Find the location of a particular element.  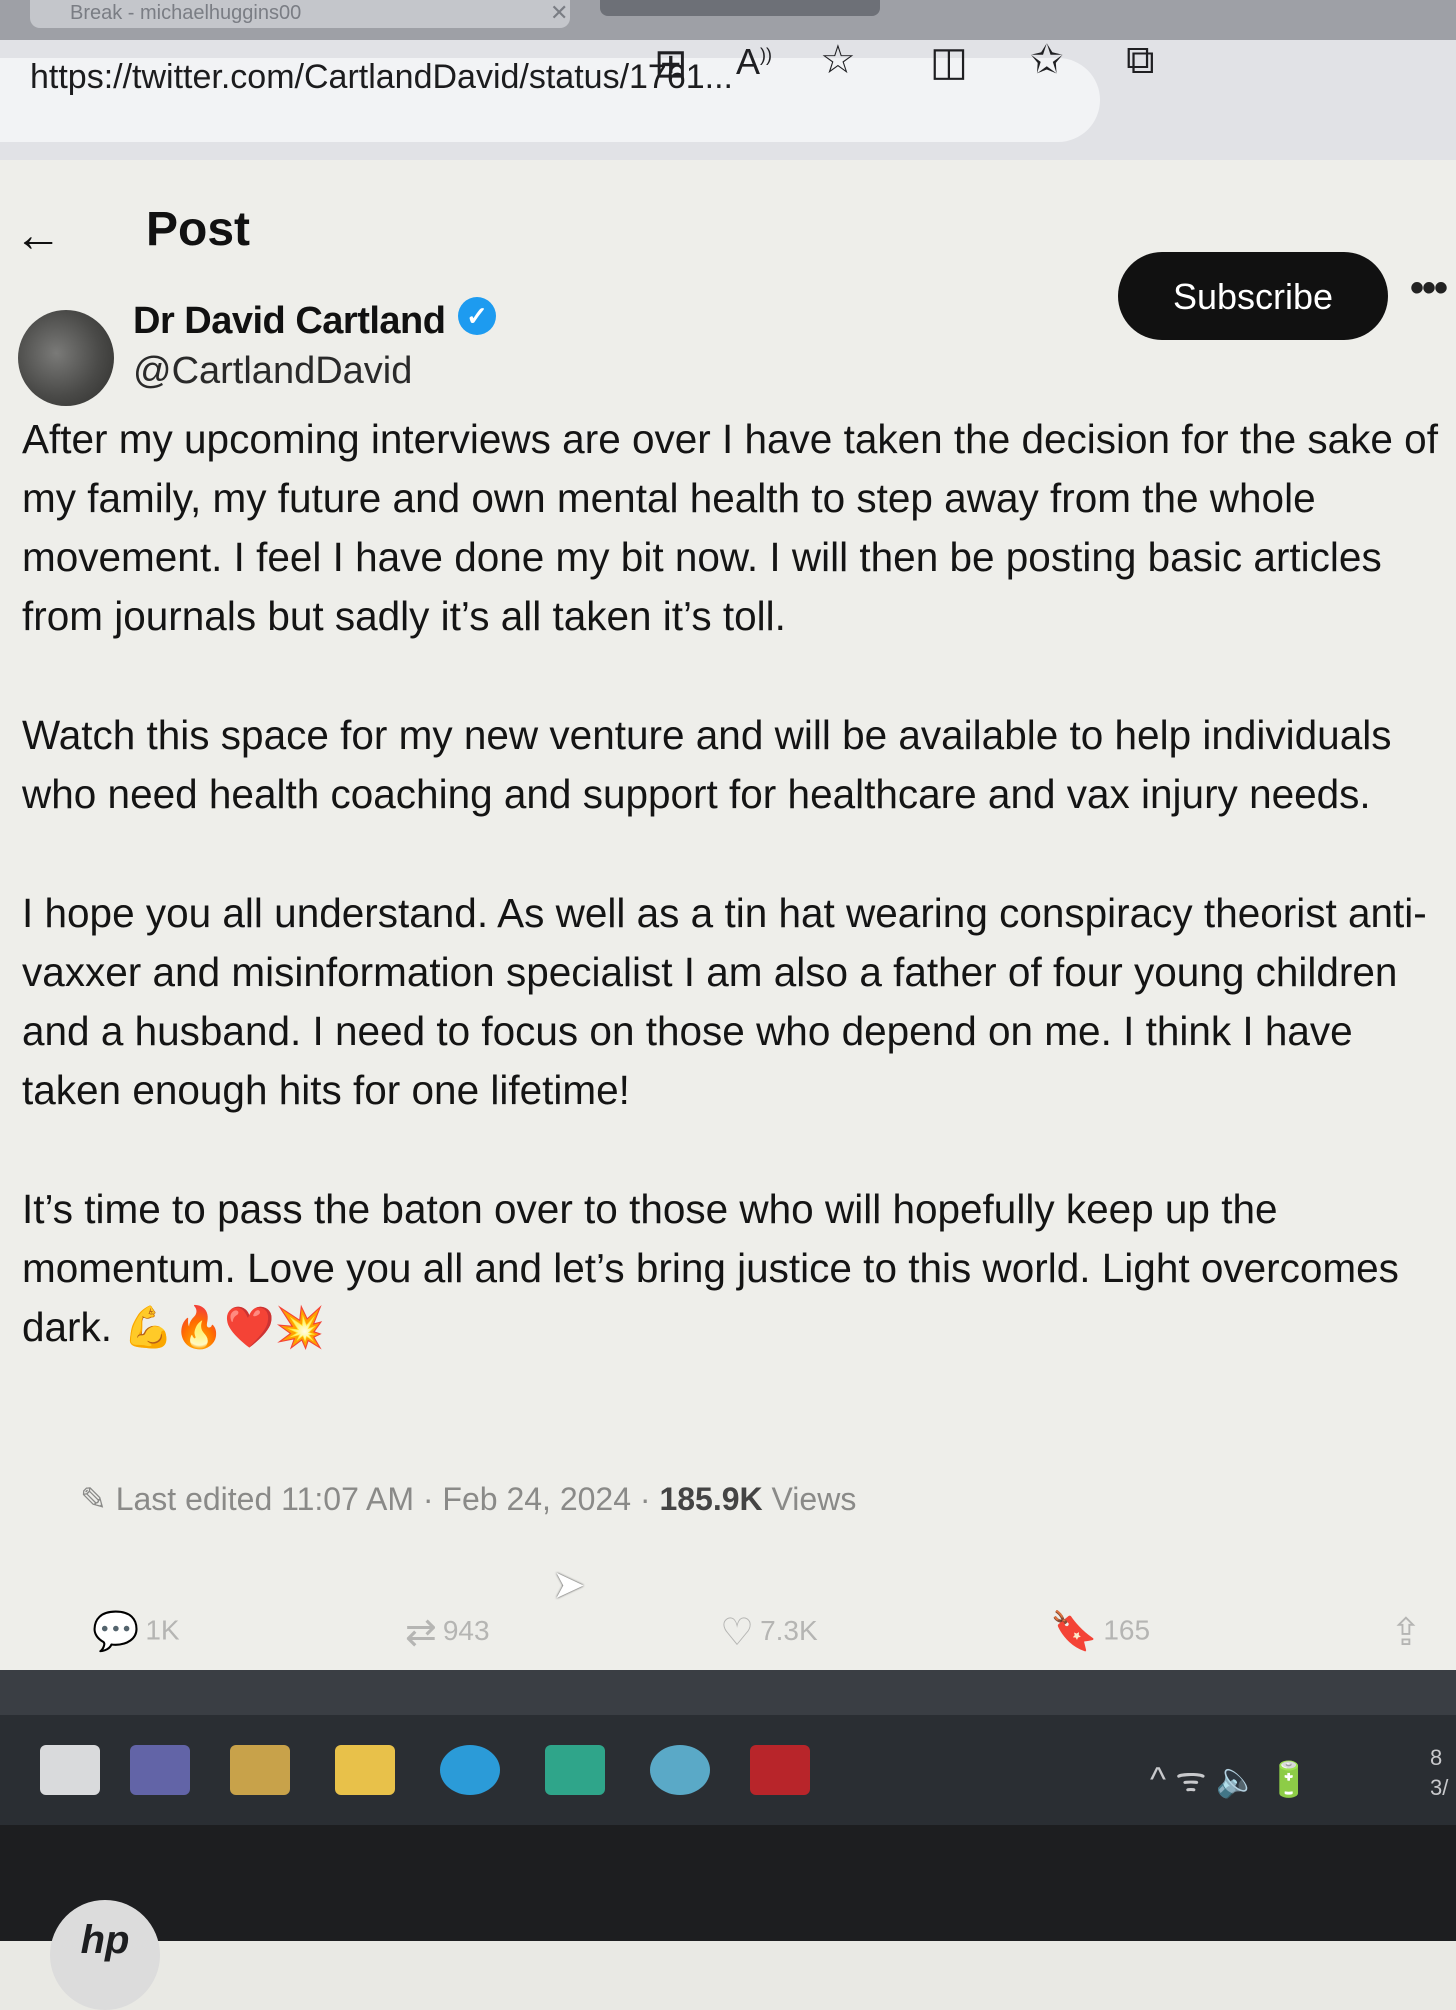

favorites-list-icon: ✩ is located at coordinates (1047, 60).